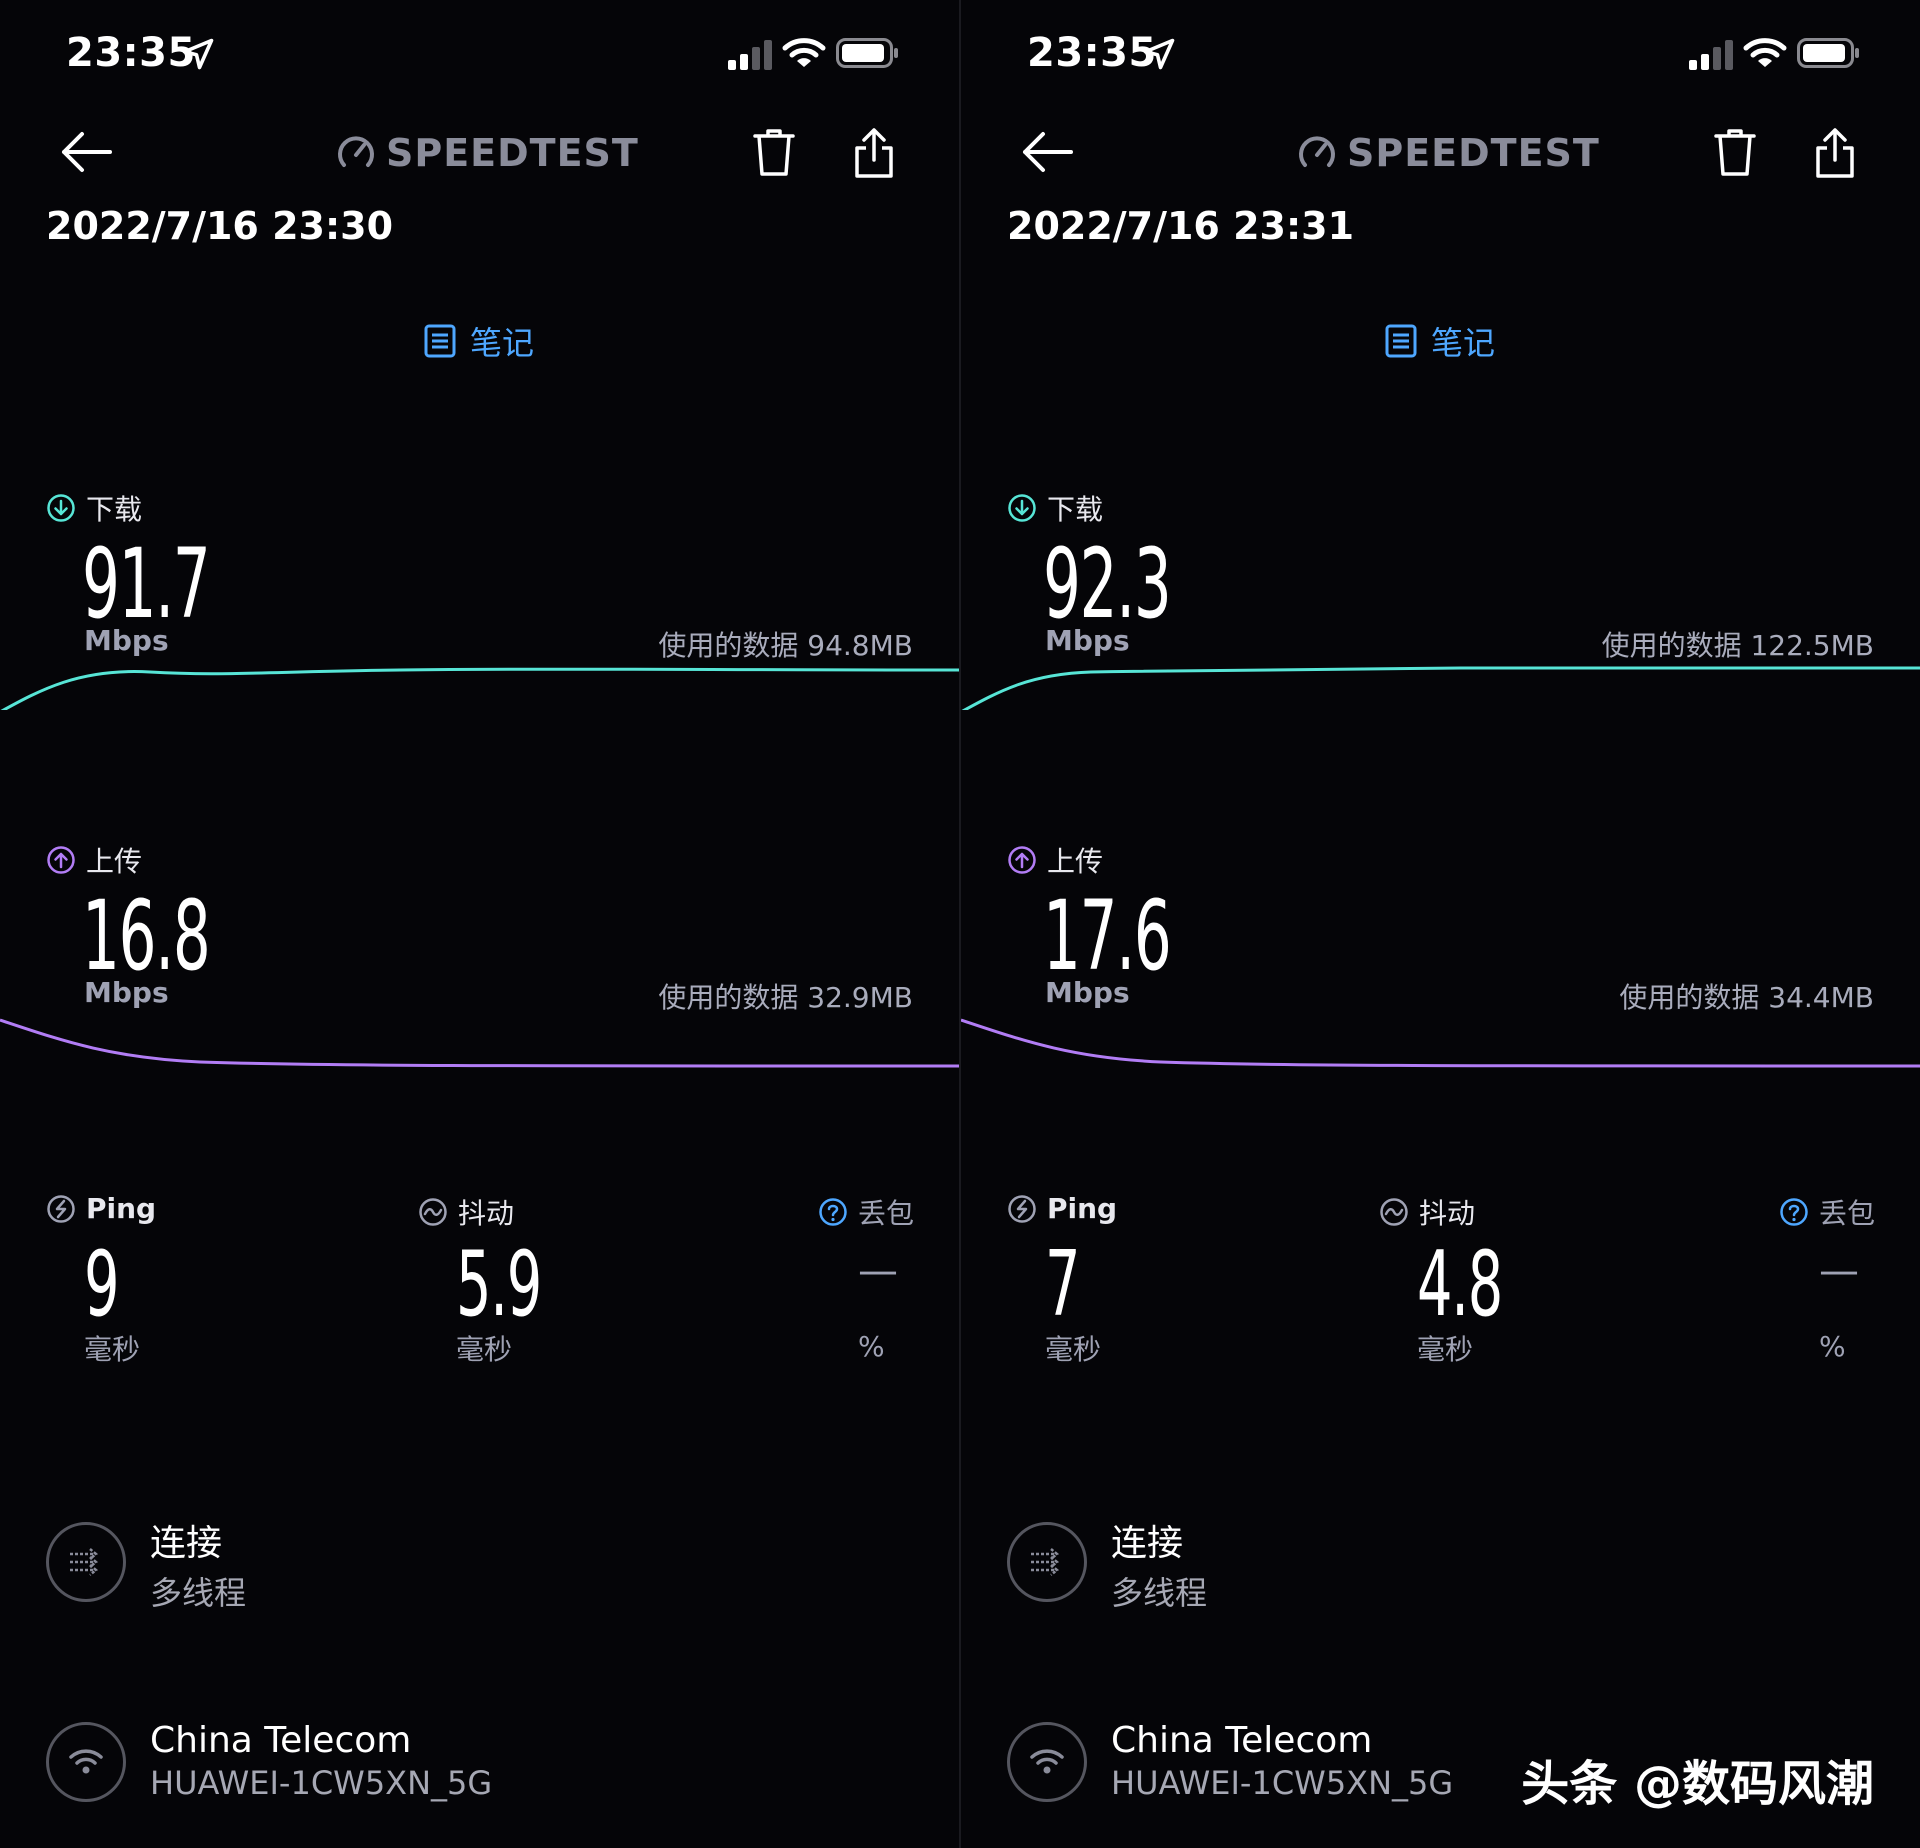 The image size is (1920, 1848). What do you see at coordinates (1063, 1284) in the screenshot?
I see `ping-value: 7` at bounding box center [1063, 1284].